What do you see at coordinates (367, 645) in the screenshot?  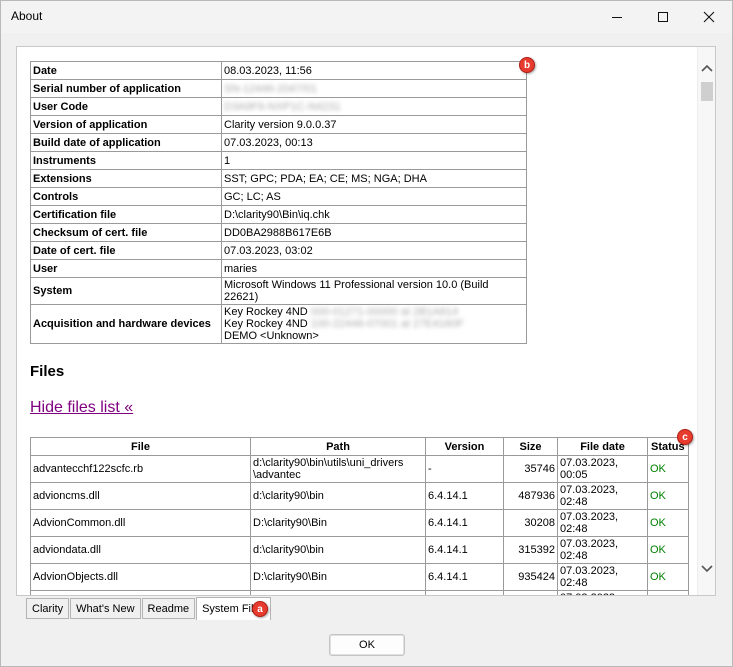 I see `ok-button: OK` at bounding box center [367, 645].